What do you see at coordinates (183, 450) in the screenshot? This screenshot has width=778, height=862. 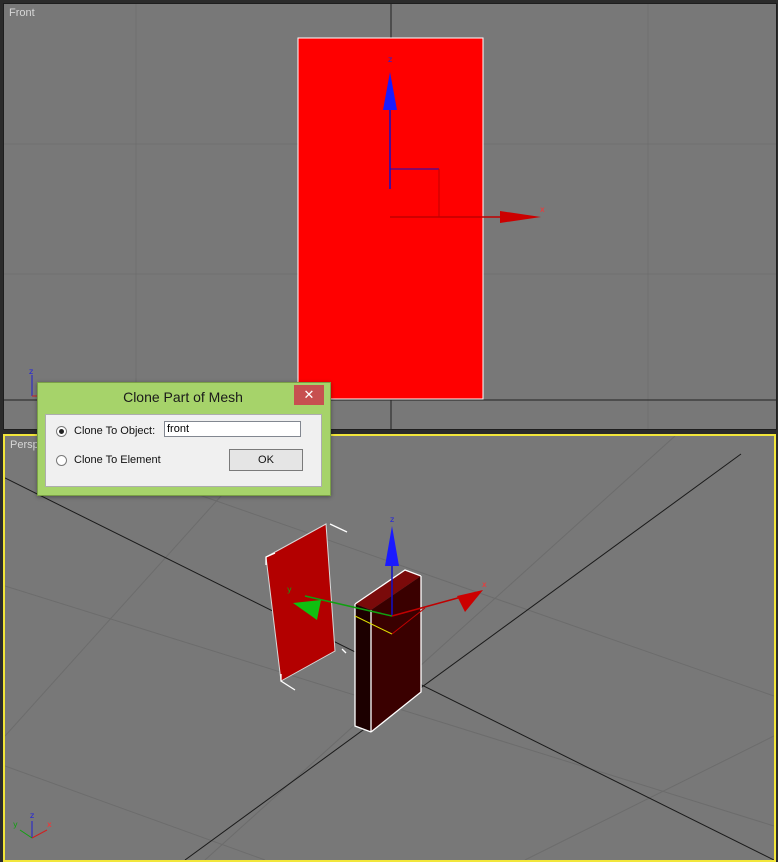 I see `dialog-body: Clone To Object: Clone To Element OK` at bounding box center [183, 450].